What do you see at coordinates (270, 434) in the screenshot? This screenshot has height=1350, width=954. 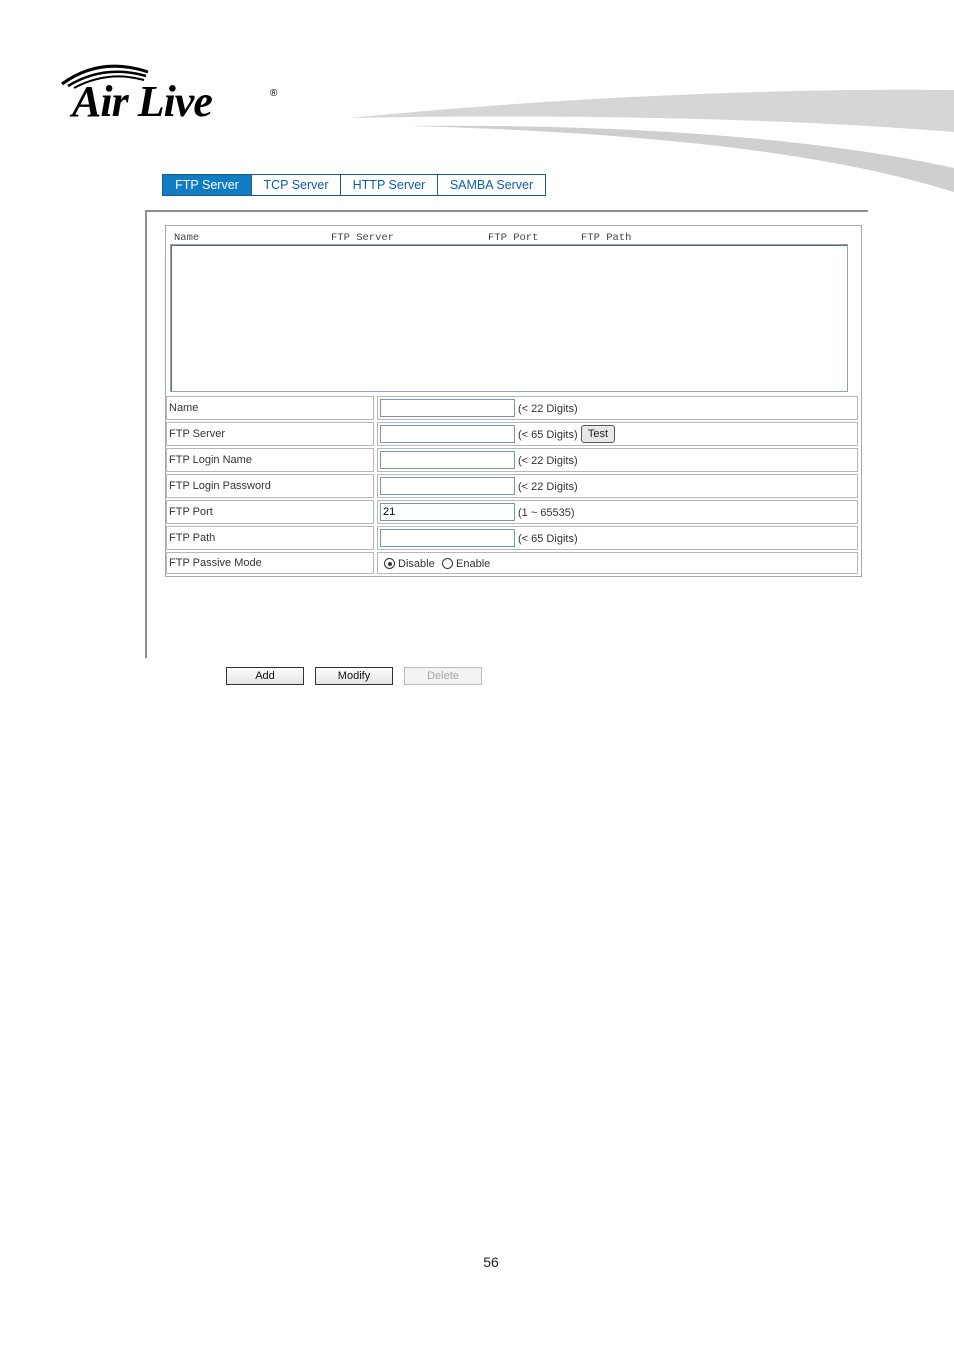 I see `ftp-server-label: FTP Server` at bounding box center [270, 434].